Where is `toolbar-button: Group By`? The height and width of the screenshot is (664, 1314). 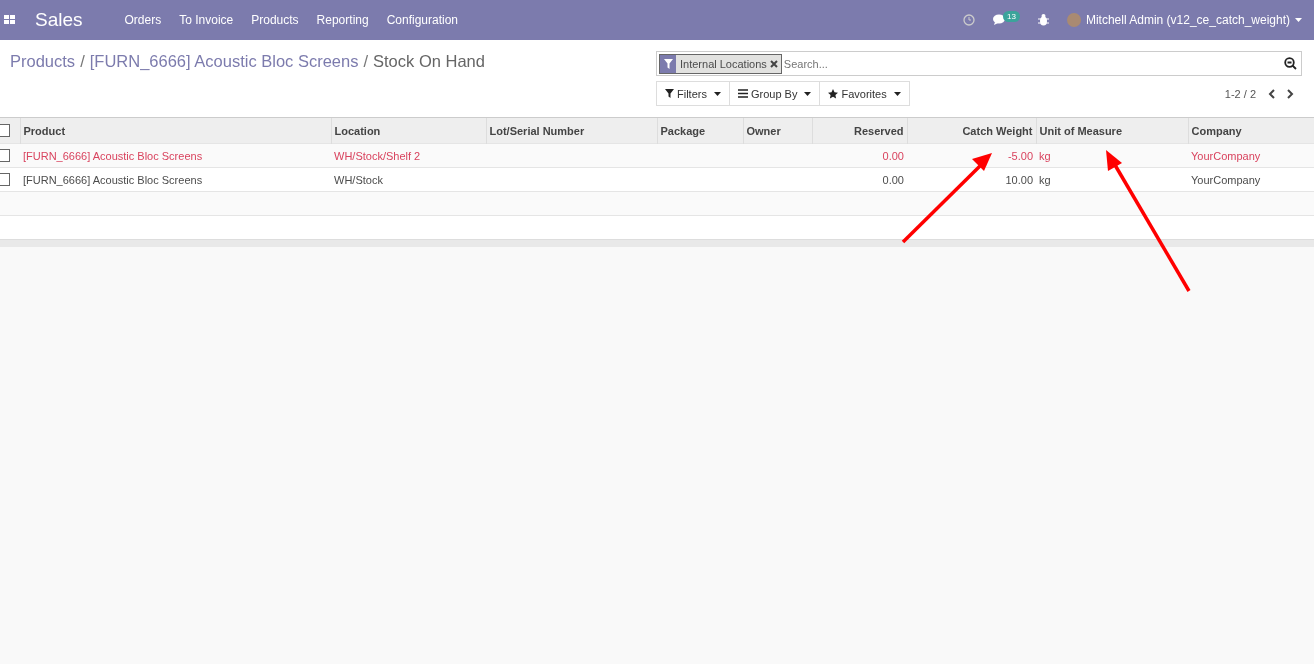
toolbar-button: Group By is located at coordinates (774, 93).